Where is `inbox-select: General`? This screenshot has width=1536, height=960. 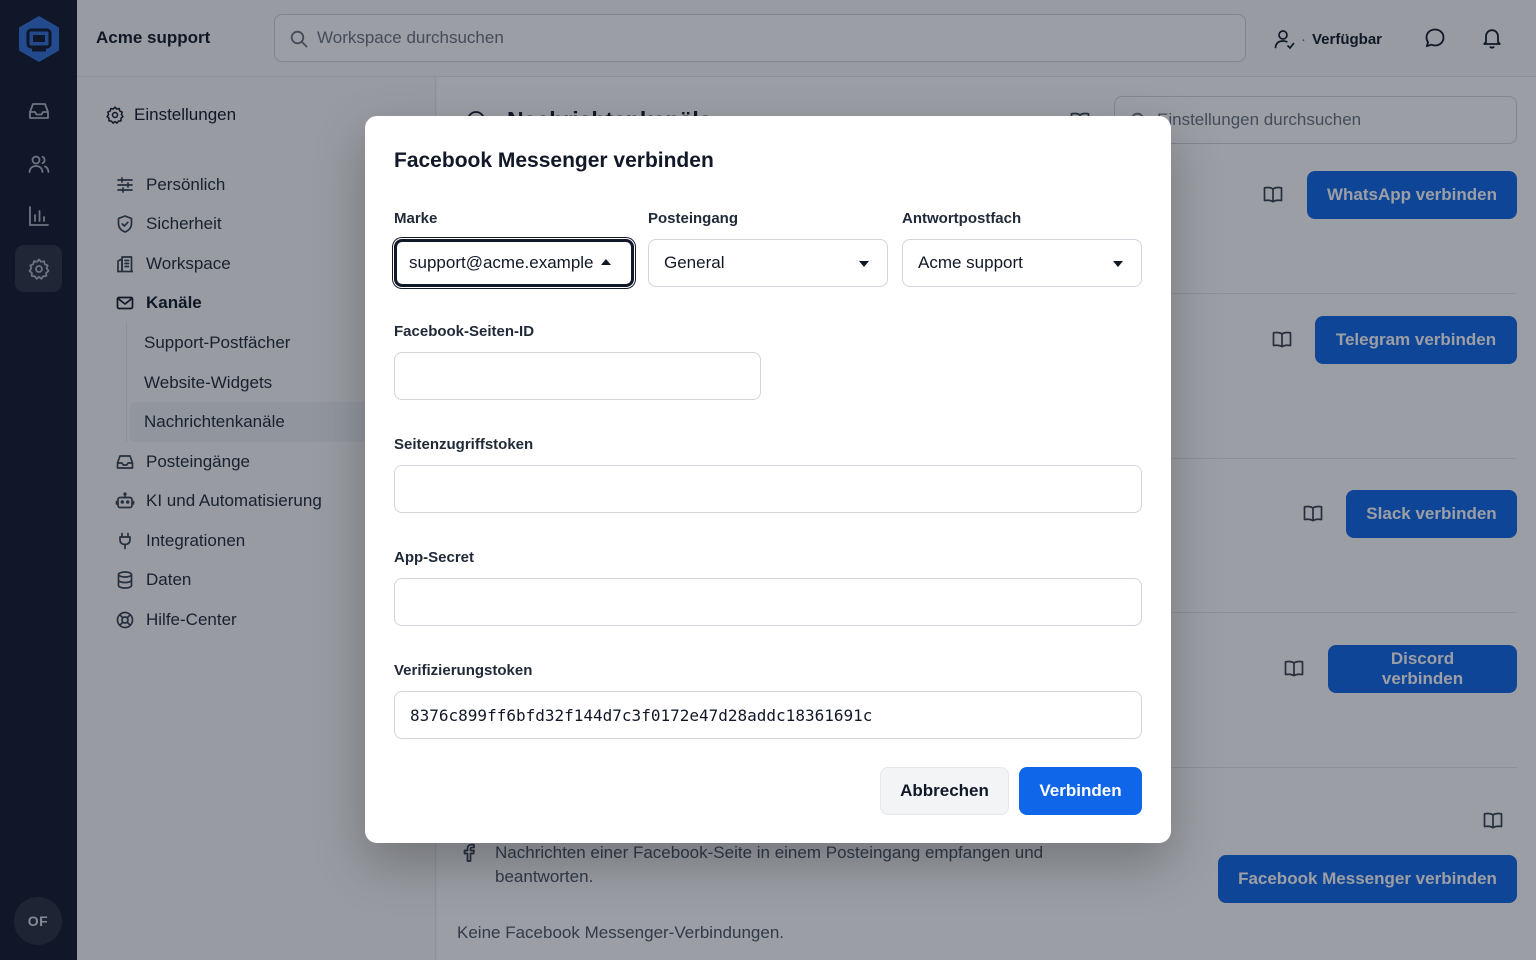 inbox-select: General is located at coordinates (768, 263).